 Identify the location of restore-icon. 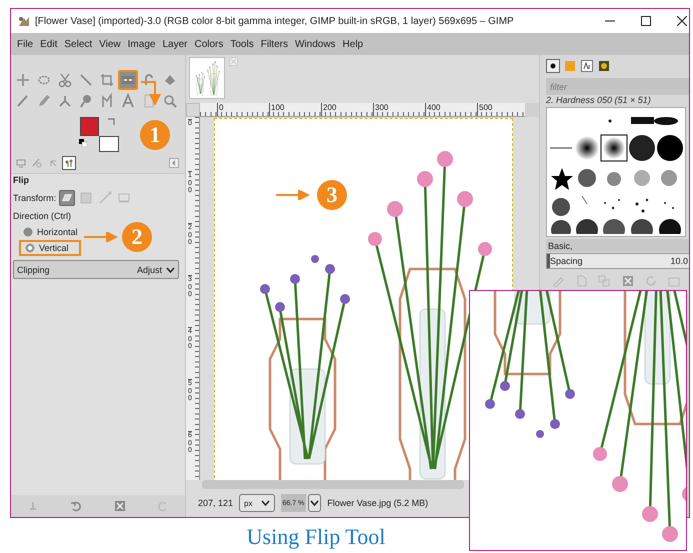
(76, 506).